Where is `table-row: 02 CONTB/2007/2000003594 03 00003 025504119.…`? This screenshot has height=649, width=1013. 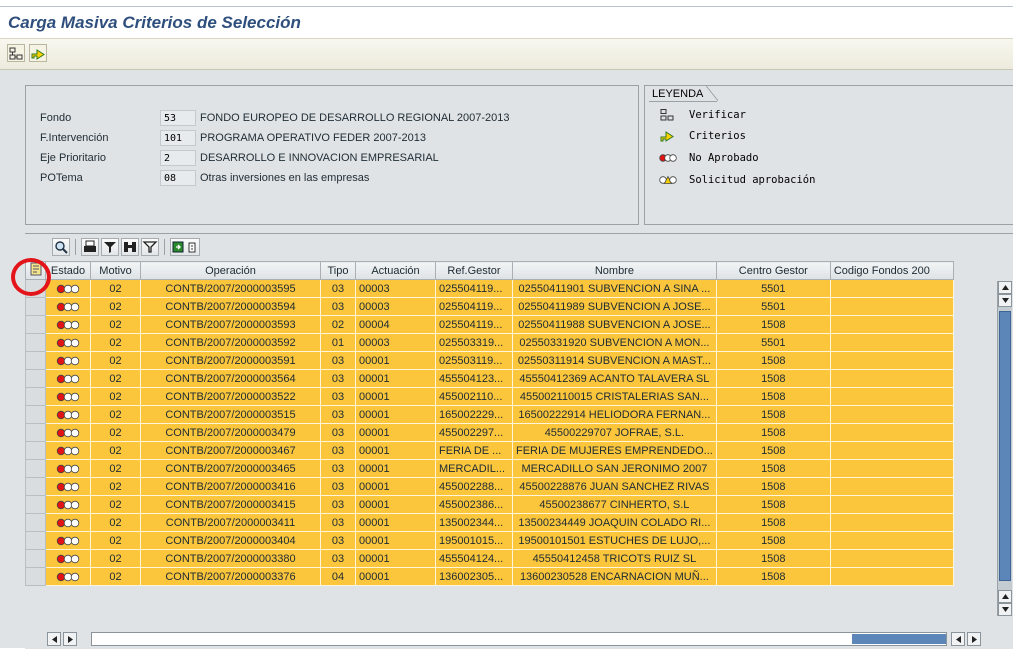 table-row: 02 CONTB/2007/2000003594 03 00003 025504119.… is located at coordinates (489, 306).